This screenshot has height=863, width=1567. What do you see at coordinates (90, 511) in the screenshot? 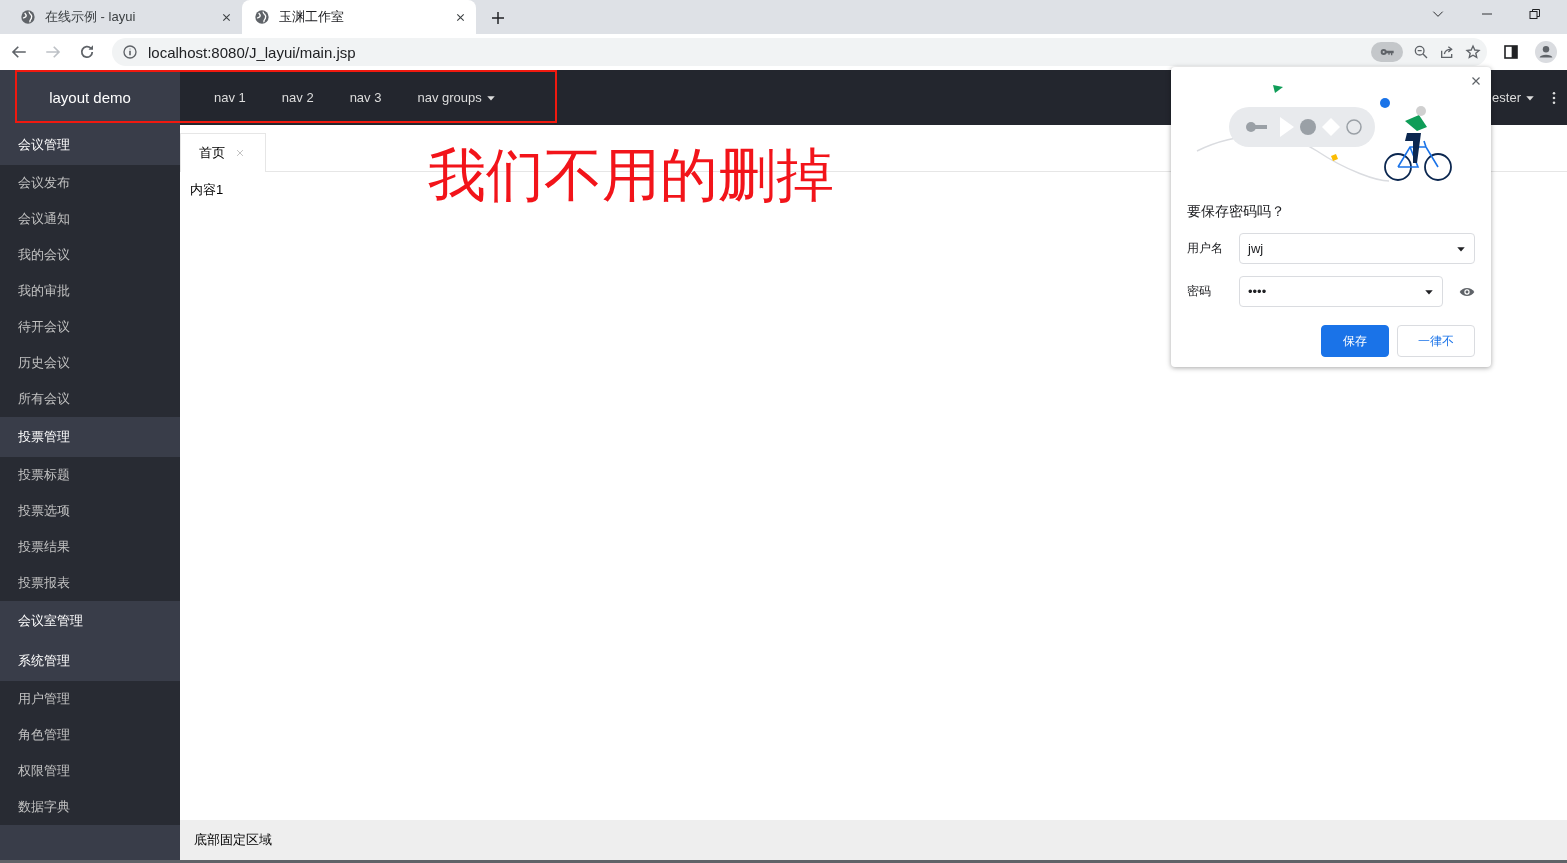
I see `sidebar-item: 投票选项` at bounding box center [90, 511].